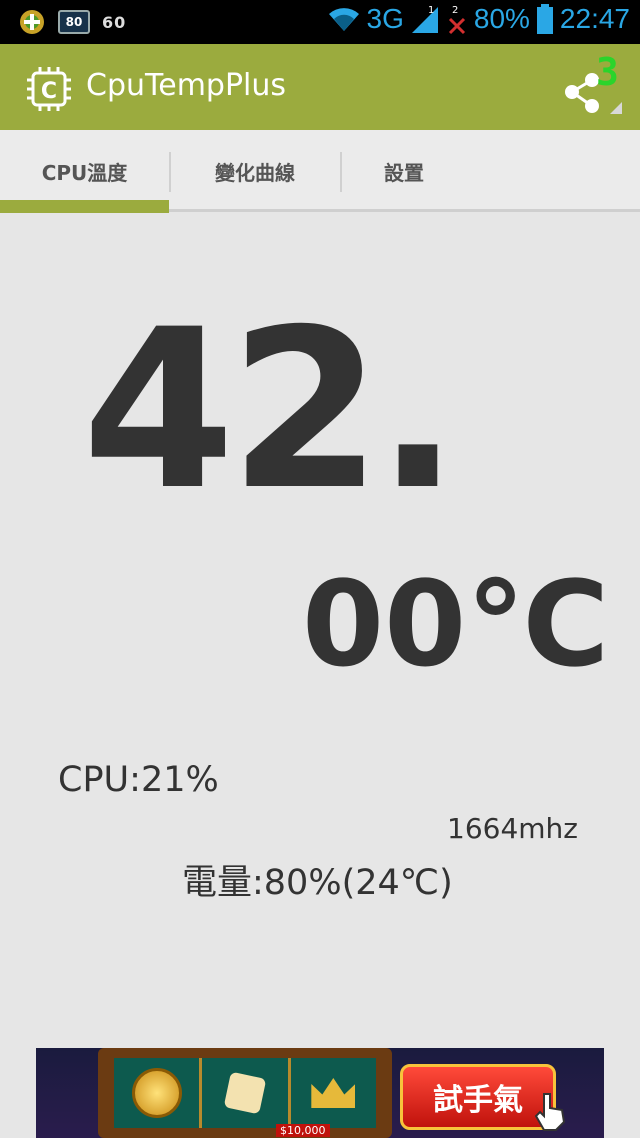 The image size is (640, 1138). I want to click on app-title: CpuTempPlus, so click(186, 85).